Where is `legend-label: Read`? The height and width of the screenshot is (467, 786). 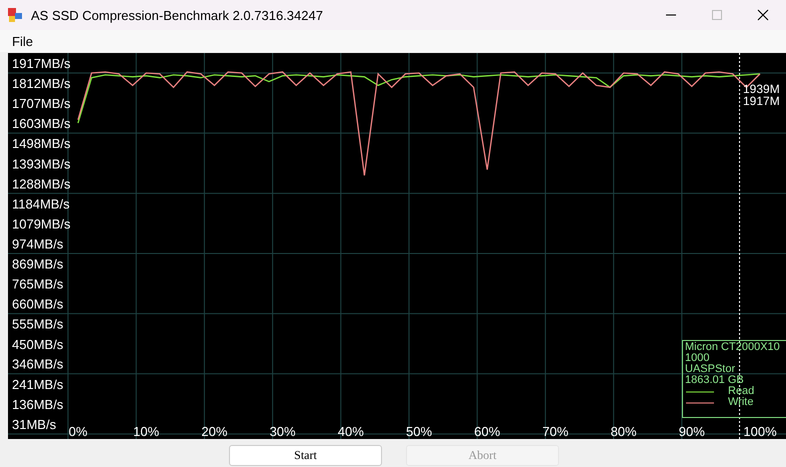
legend-label: Read is located at coordinates (741, 391).